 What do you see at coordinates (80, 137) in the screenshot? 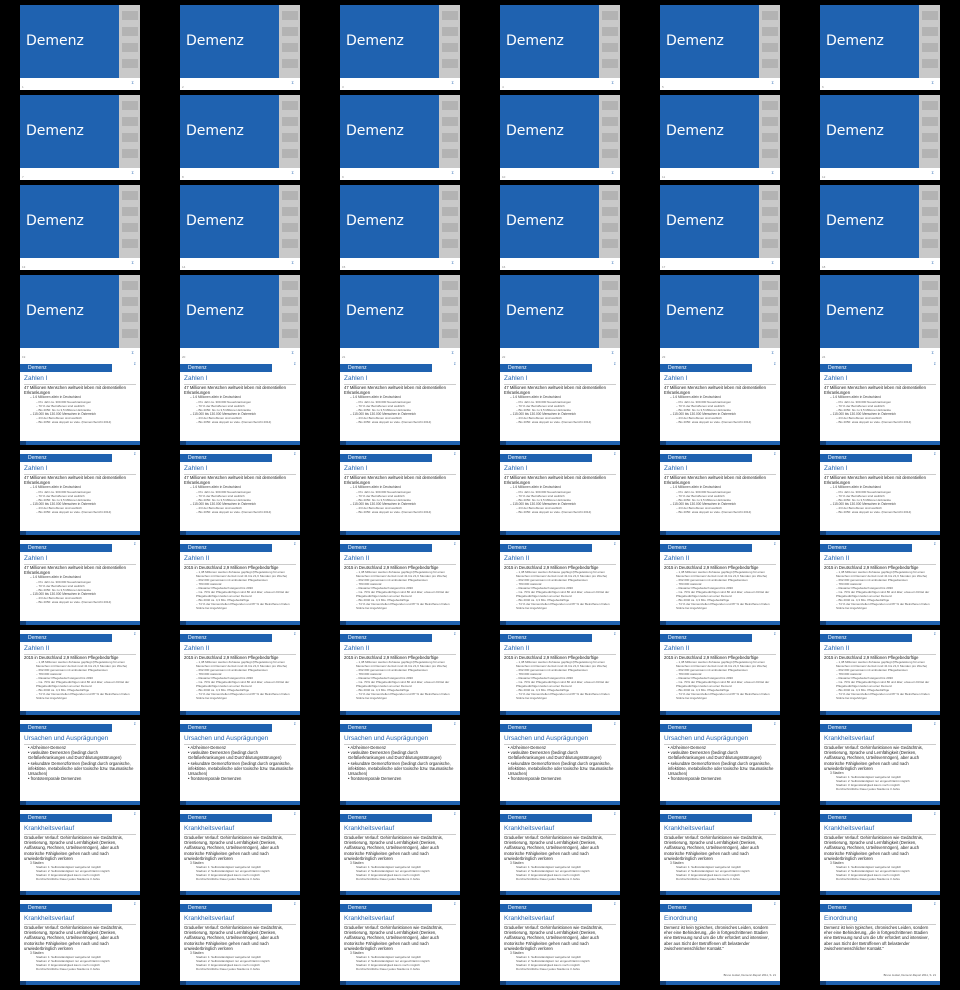
I see `slide-thumbnail: Demenz Σ 7` at bounding box center [80, 137].